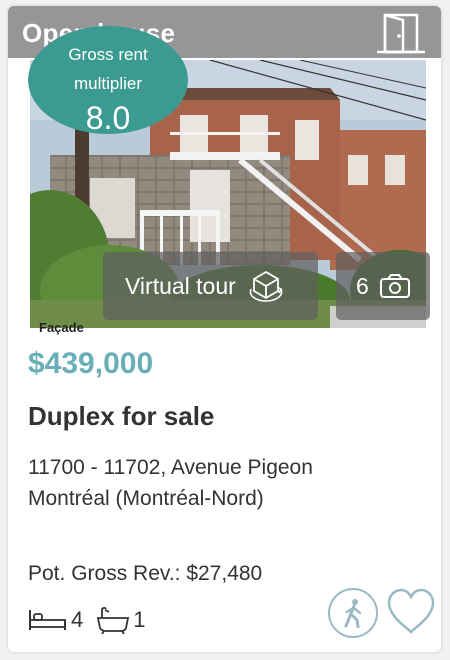 The width and height of the screenshot is (450, 660). I want to click on walk-score-button, so click(353, 613).